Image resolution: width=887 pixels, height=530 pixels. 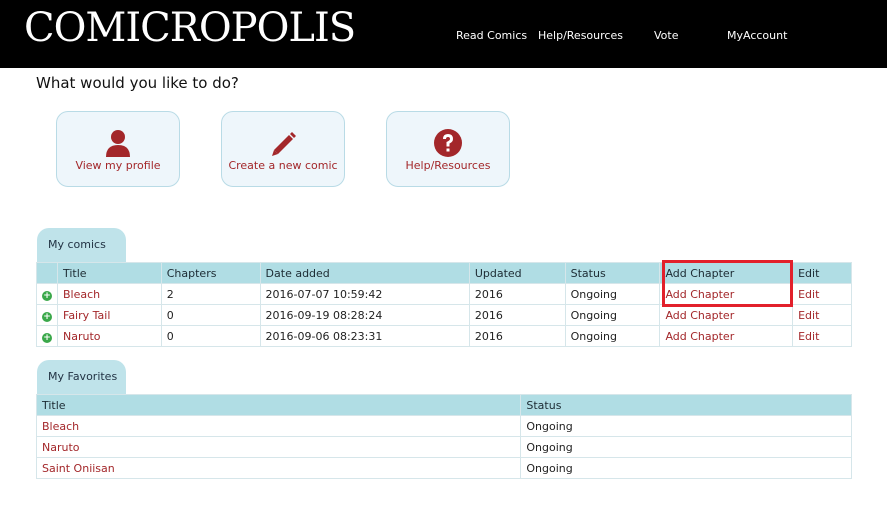 What do you see at coordinates (364, 273) in the screenshot?
I see `header-date-added: Date added` at bounding box center [364, 273].